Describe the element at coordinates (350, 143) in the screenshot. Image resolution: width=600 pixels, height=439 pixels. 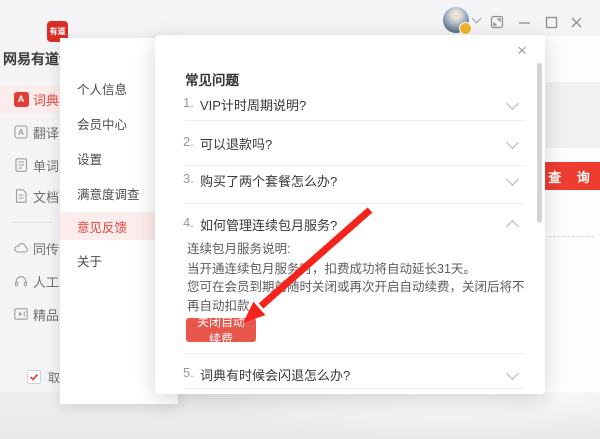
I see `faq-item-2: 2. 可以退款吗?` at that location.